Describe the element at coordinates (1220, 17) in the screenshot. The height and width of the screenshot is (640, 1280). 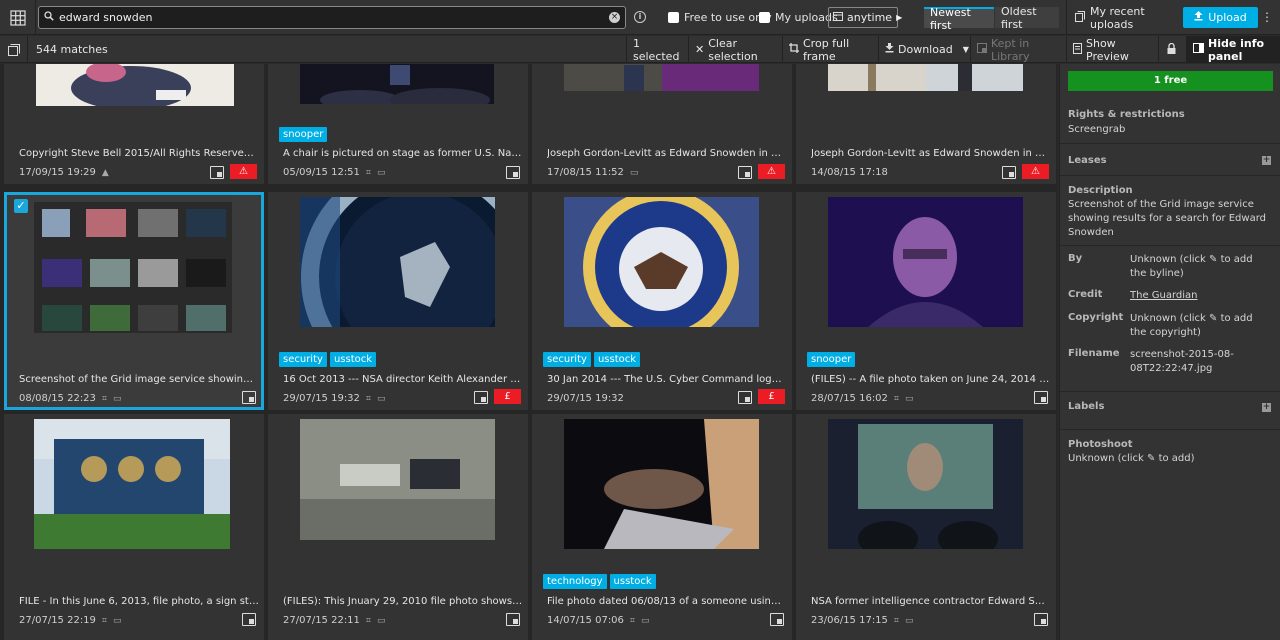
I see `upload-button: Upload` at that location.